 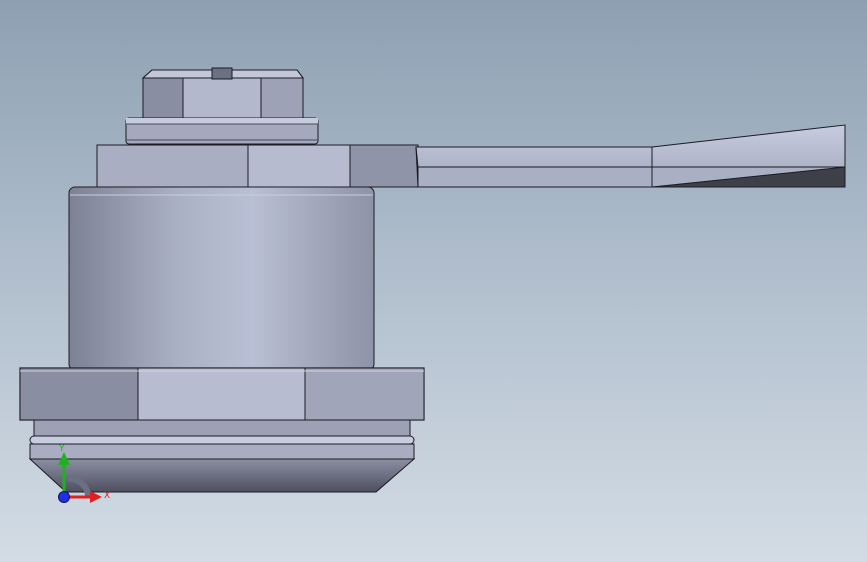 I want to click on washer, so click(x=222, y=131).